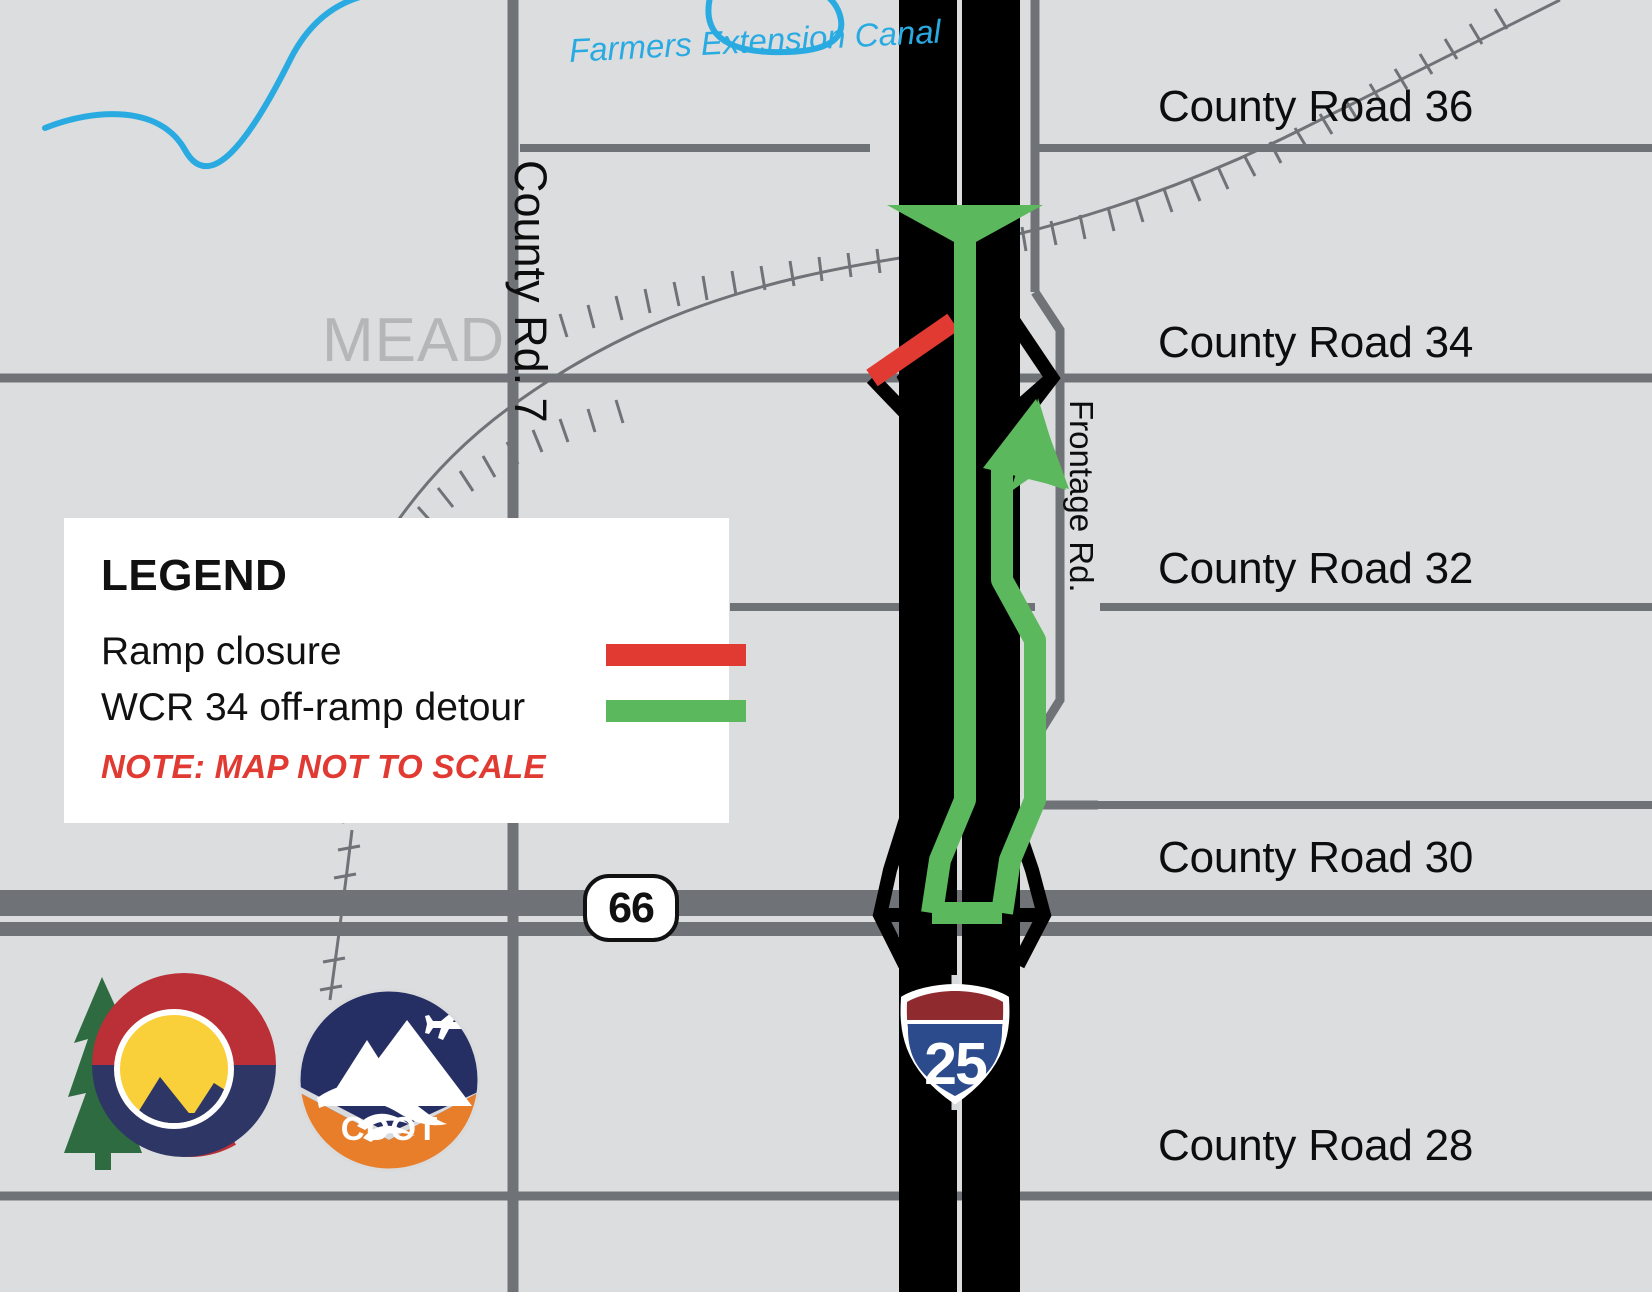 This screenshot has height=1292, width=1652. I want to click on road-label-county-rd-7: County Rd. 7, so click(530, 291).